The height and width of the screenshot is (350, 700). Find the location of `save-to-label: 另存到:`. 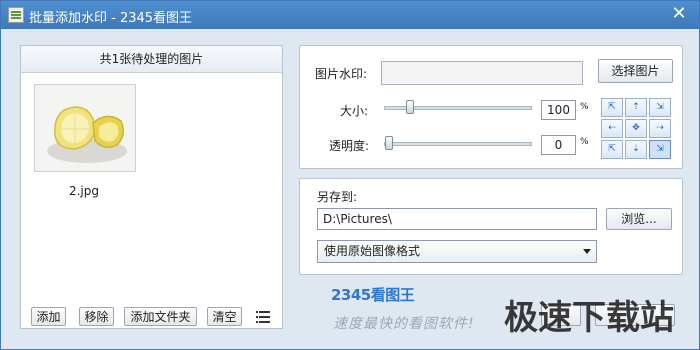

save-to-label: 另存到: is located at coordinates (337, 197).